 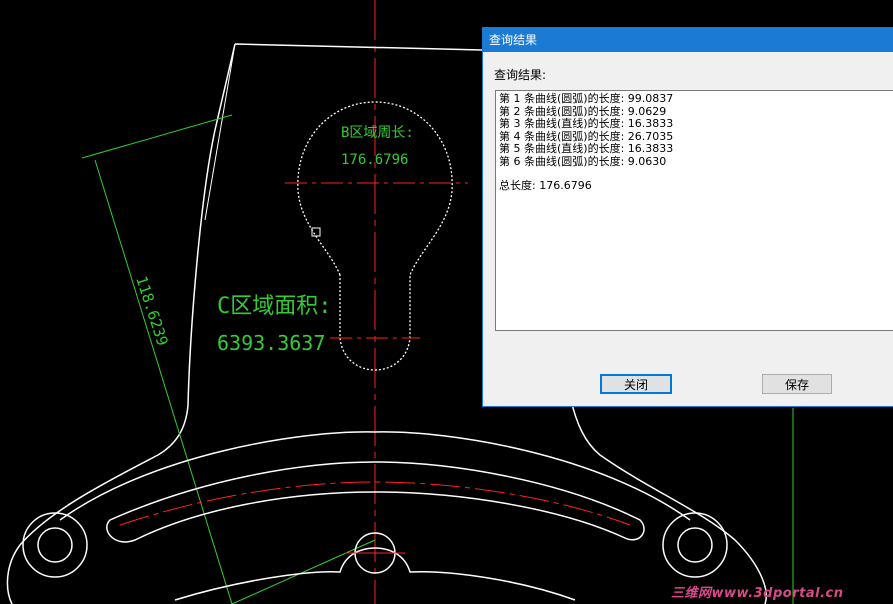 I want to click on left-hole-ring, so click(x=55, y=545).